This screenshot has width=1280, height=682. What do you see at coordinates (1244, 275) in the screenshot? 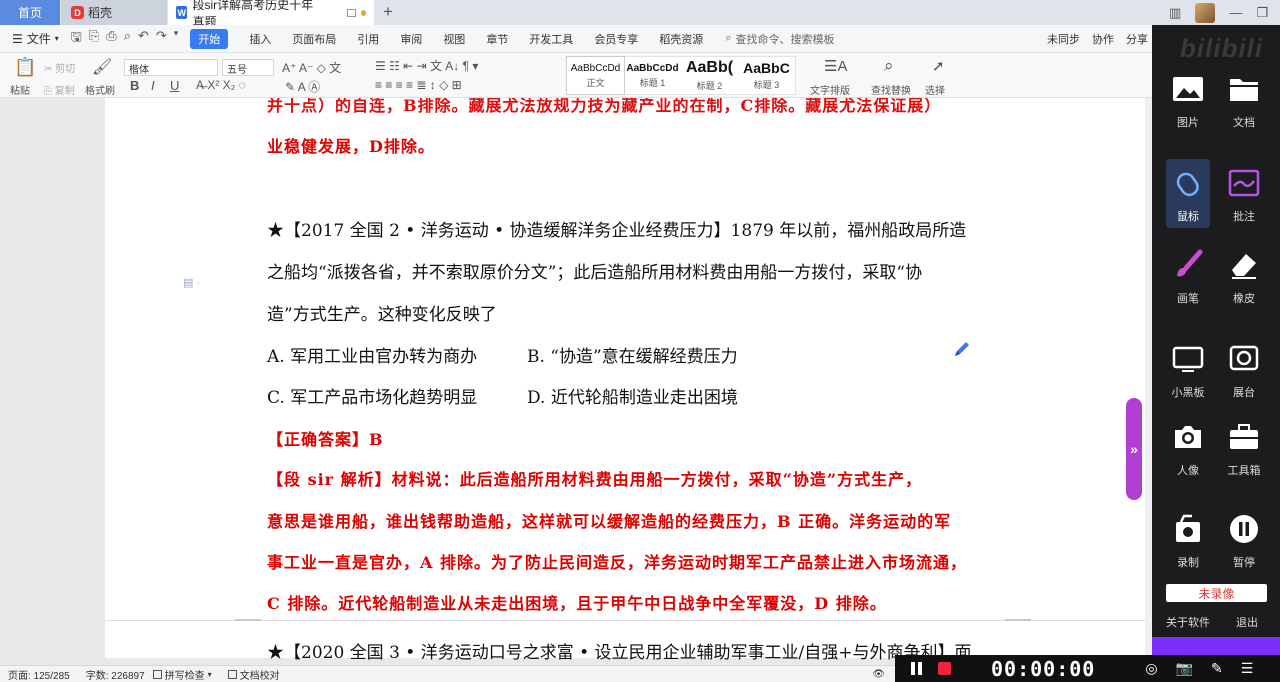
I see `tool-eraser: 橡皮` at bounding box center [1244, 275].